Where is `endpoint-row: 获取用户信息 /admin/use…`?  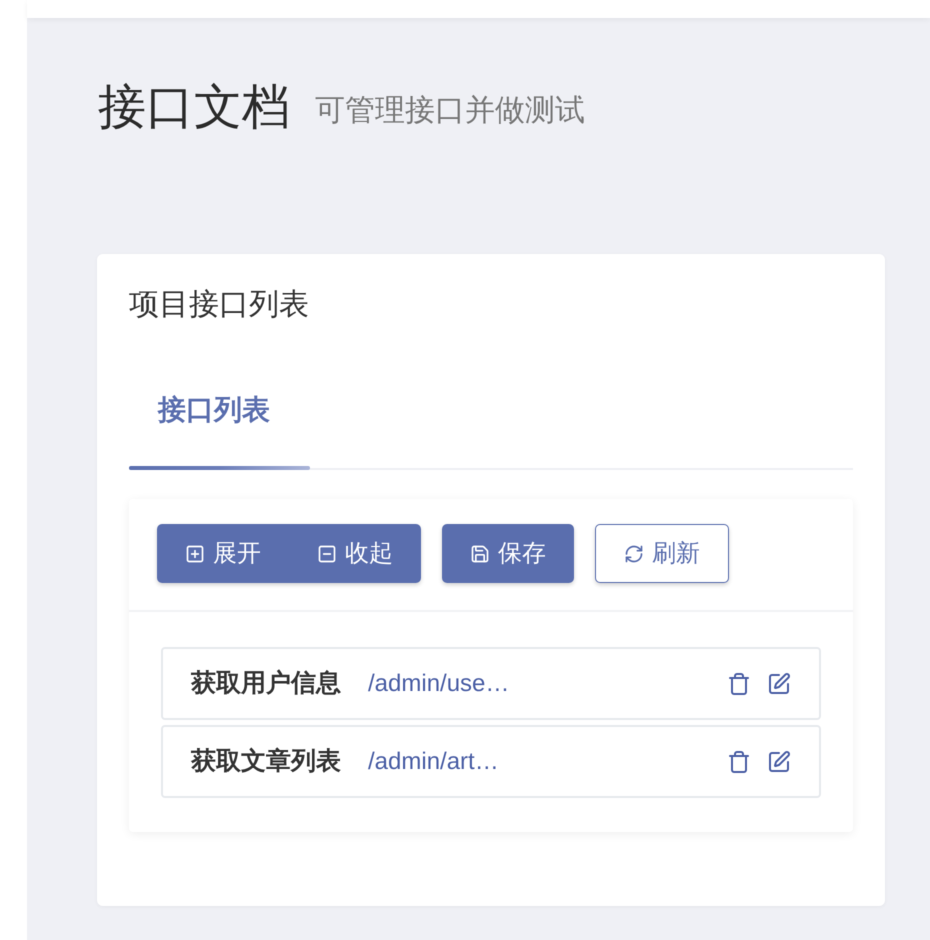 endpoint-row: 获取用户信息 /admin/use… is located at coordinates (491, 683).